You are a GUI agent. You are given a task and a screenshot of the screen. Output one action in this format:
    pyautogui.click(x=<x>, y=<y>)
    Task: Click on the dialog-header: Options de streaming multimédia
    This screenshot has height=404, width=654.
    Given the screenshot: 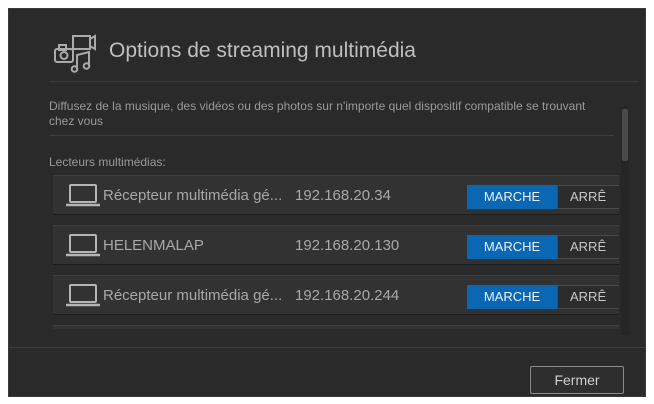 What is the action you would take?
    pyautogui.click(x=344, y=55)
    